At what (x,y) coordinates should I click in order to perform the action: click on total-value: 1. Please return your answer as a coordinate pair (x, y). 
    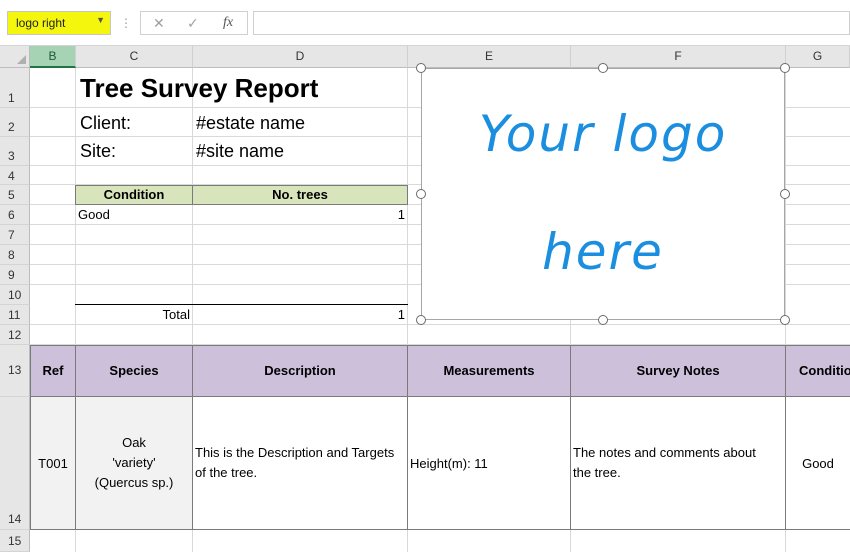
    Looking at the image, I should click on (300, 314).